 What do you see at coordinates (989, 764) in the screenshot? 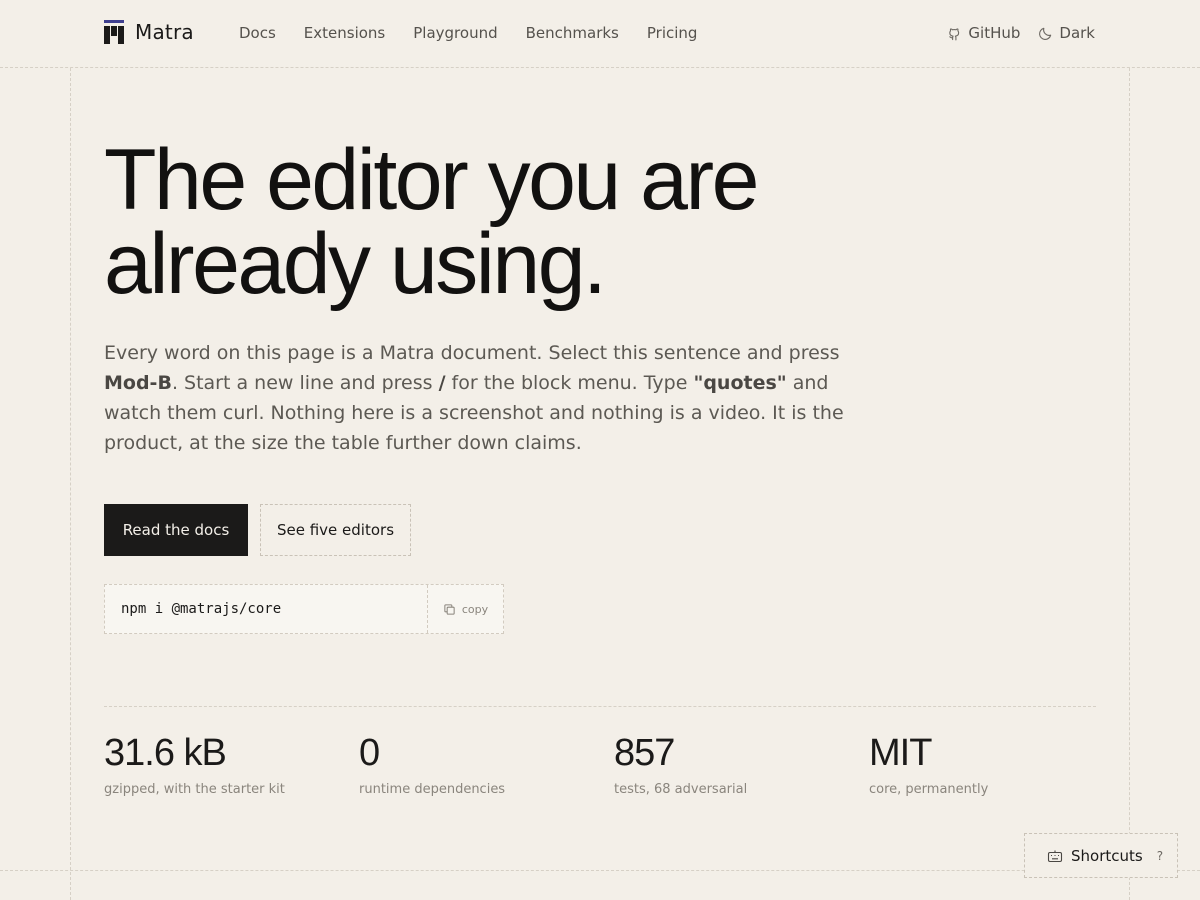
I see `stat-license: MIT core, permanently` at bounding box center [989, 764].